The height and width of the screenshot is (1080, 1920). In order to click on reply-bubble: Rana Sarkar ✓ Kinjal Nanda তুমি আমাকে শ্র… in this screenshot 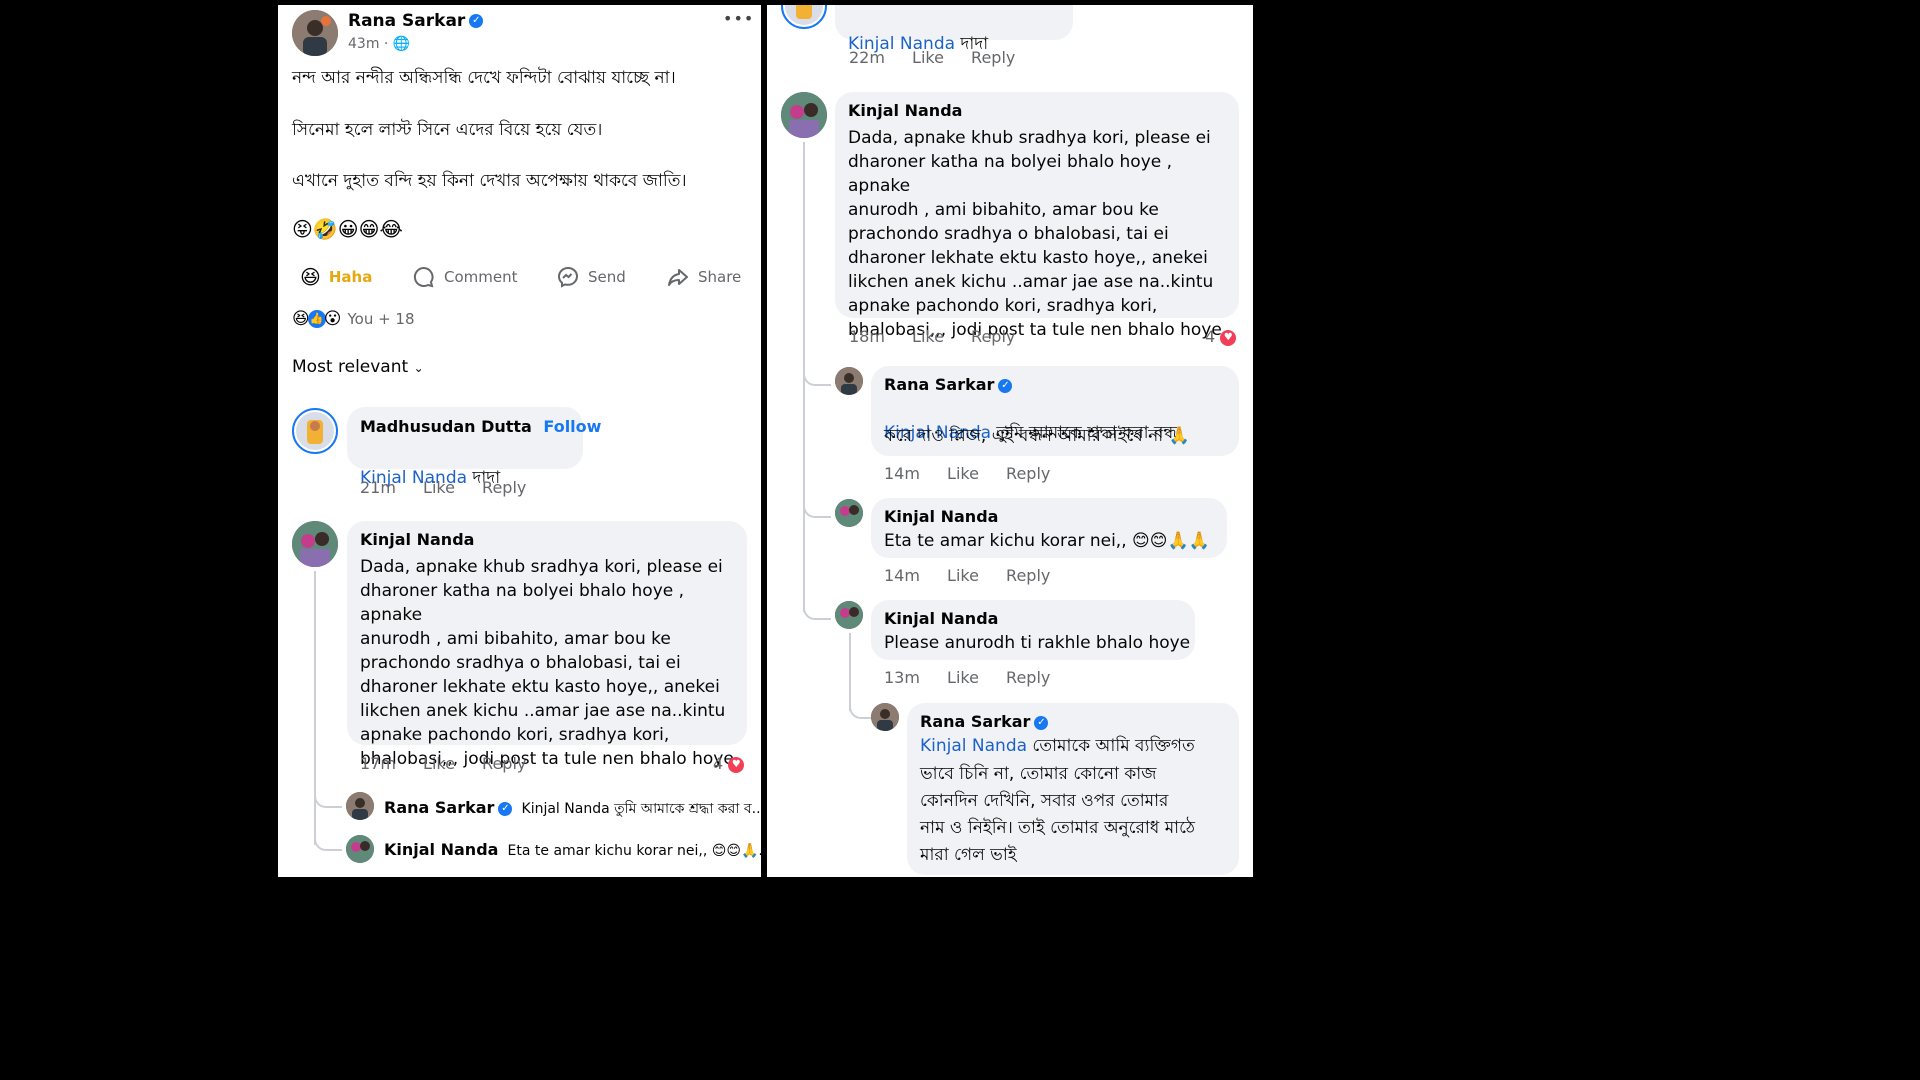, I will do `click(1055, 411)`.